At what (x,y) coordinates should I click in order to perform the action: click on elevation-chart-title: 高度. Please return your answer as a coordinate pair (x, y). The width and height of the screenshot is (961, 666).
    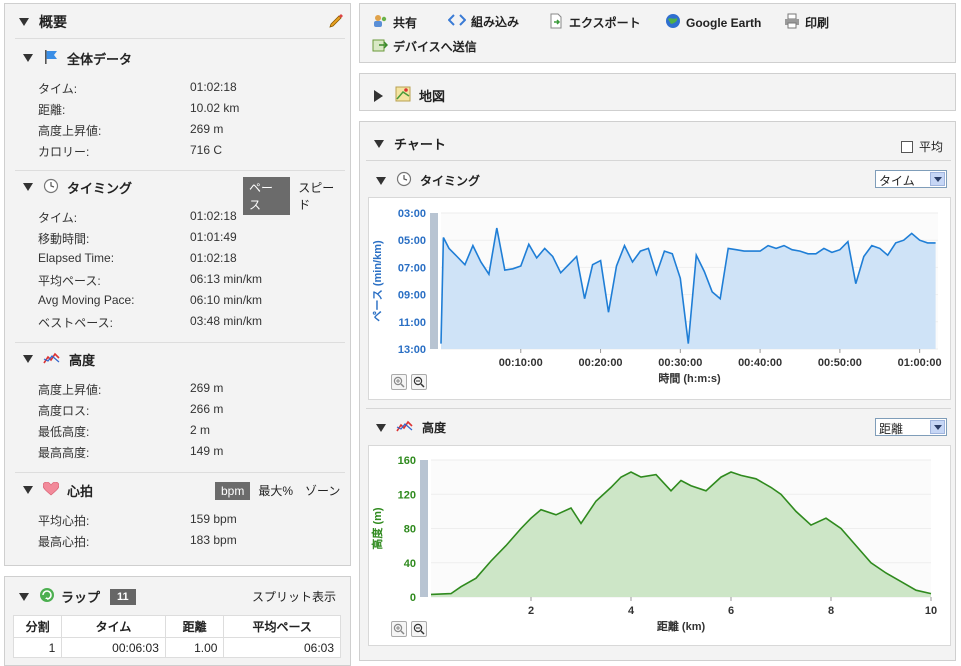
    Looking at the image, I should click on (434, 428).